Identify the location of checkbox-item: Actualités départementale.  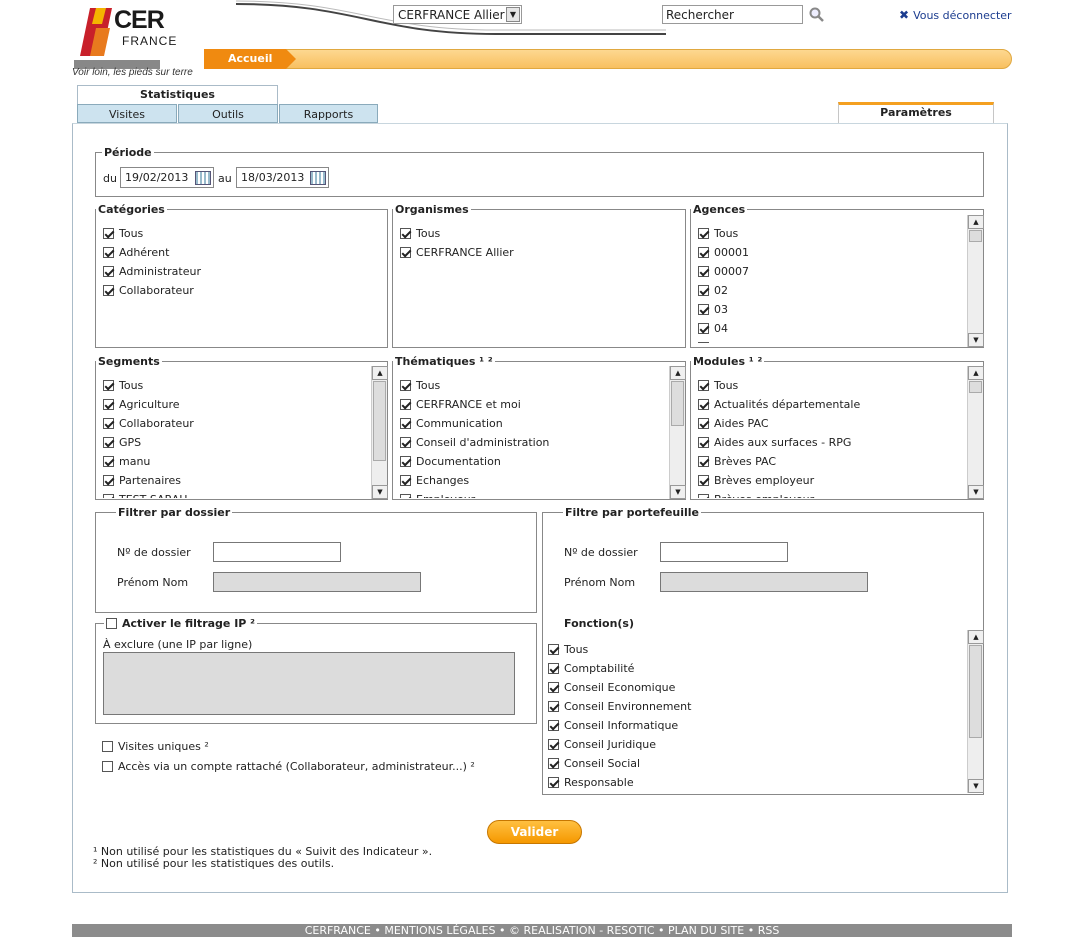
(830, 404).